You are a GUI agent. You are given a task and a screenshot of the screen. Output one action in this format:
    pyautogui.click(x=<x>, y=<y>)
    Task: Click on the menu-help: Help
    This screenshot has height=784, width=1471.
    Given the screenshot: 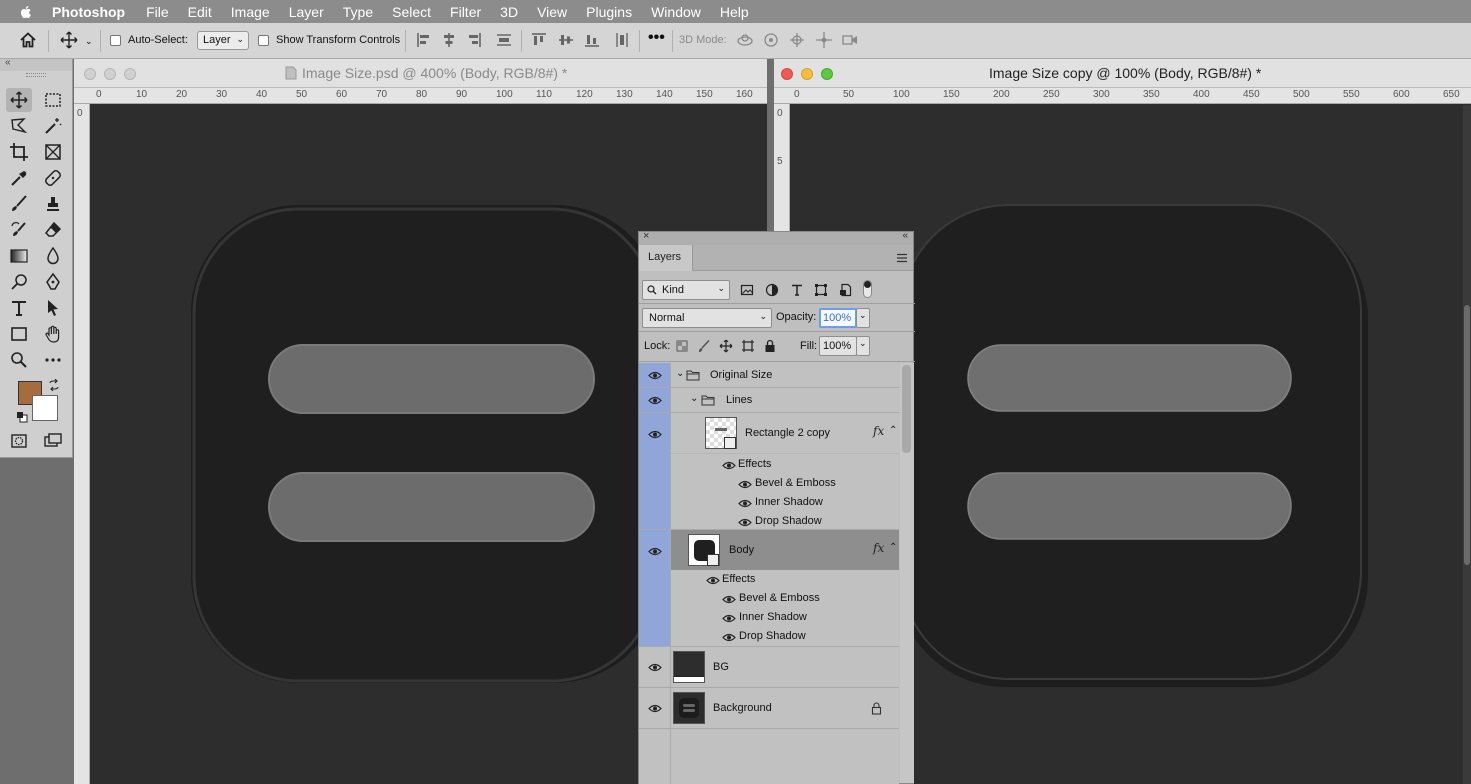 What is the action you would take?
    pyautogui.click(x=734, y=12)
    